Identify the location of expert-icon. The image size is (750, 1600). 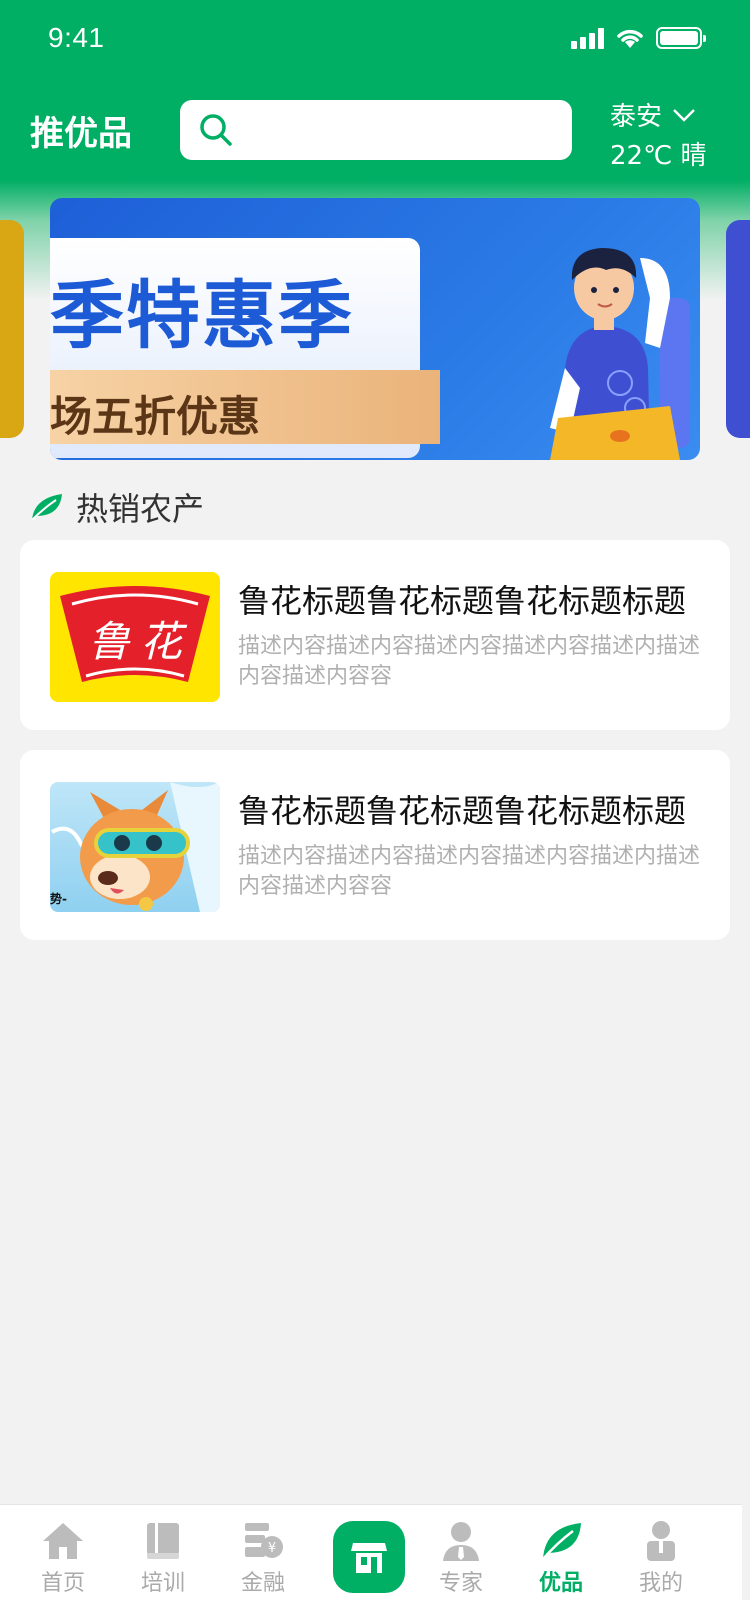
(461, 1541).